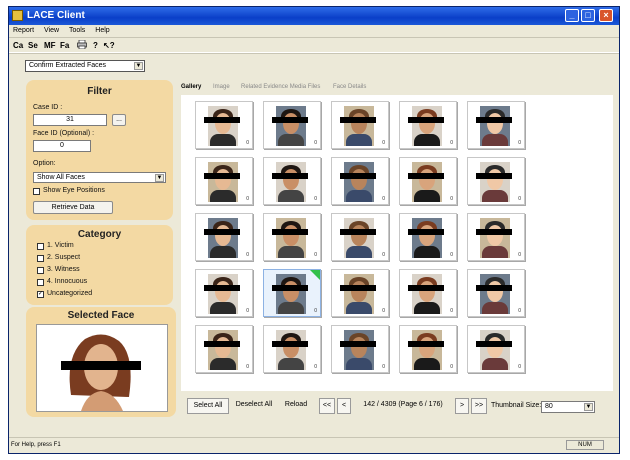 The width and height of the screenshot is (630, 460). Describe the element at coordinates (23, 31) in the screenshot. I see `menu-report: Report` at that location.